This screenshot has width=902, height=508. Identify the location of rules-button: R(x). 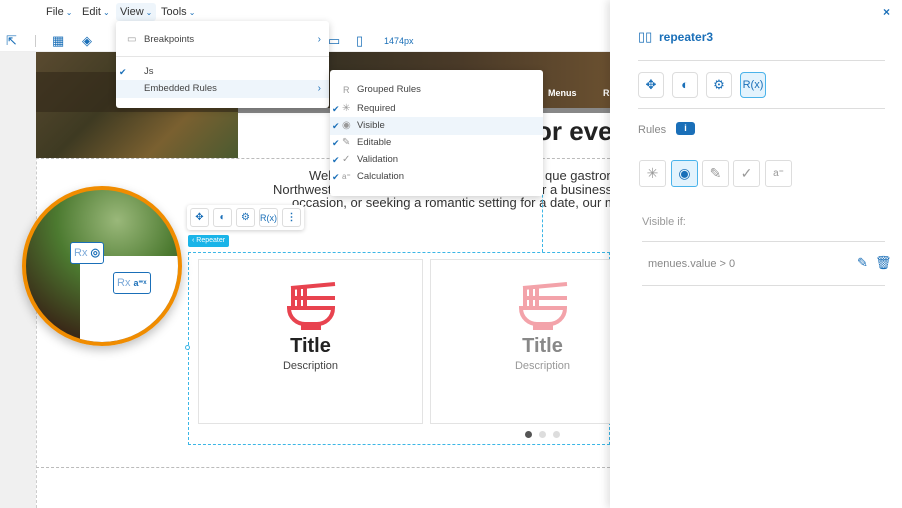
(268, 217).